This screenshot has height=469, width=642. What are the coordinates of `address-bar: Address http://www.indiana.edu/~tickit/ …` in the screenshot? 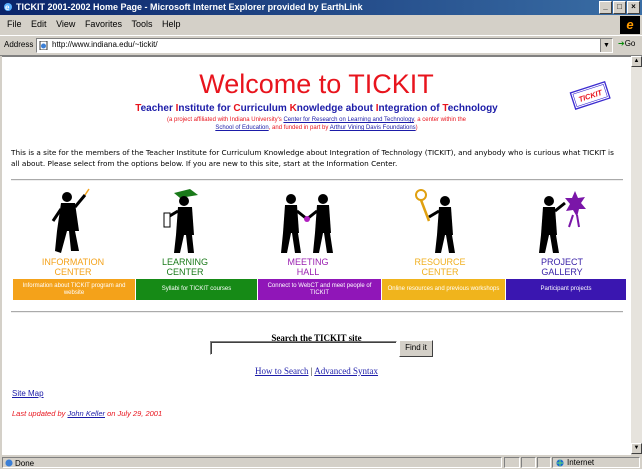 It's located at (321, 45).